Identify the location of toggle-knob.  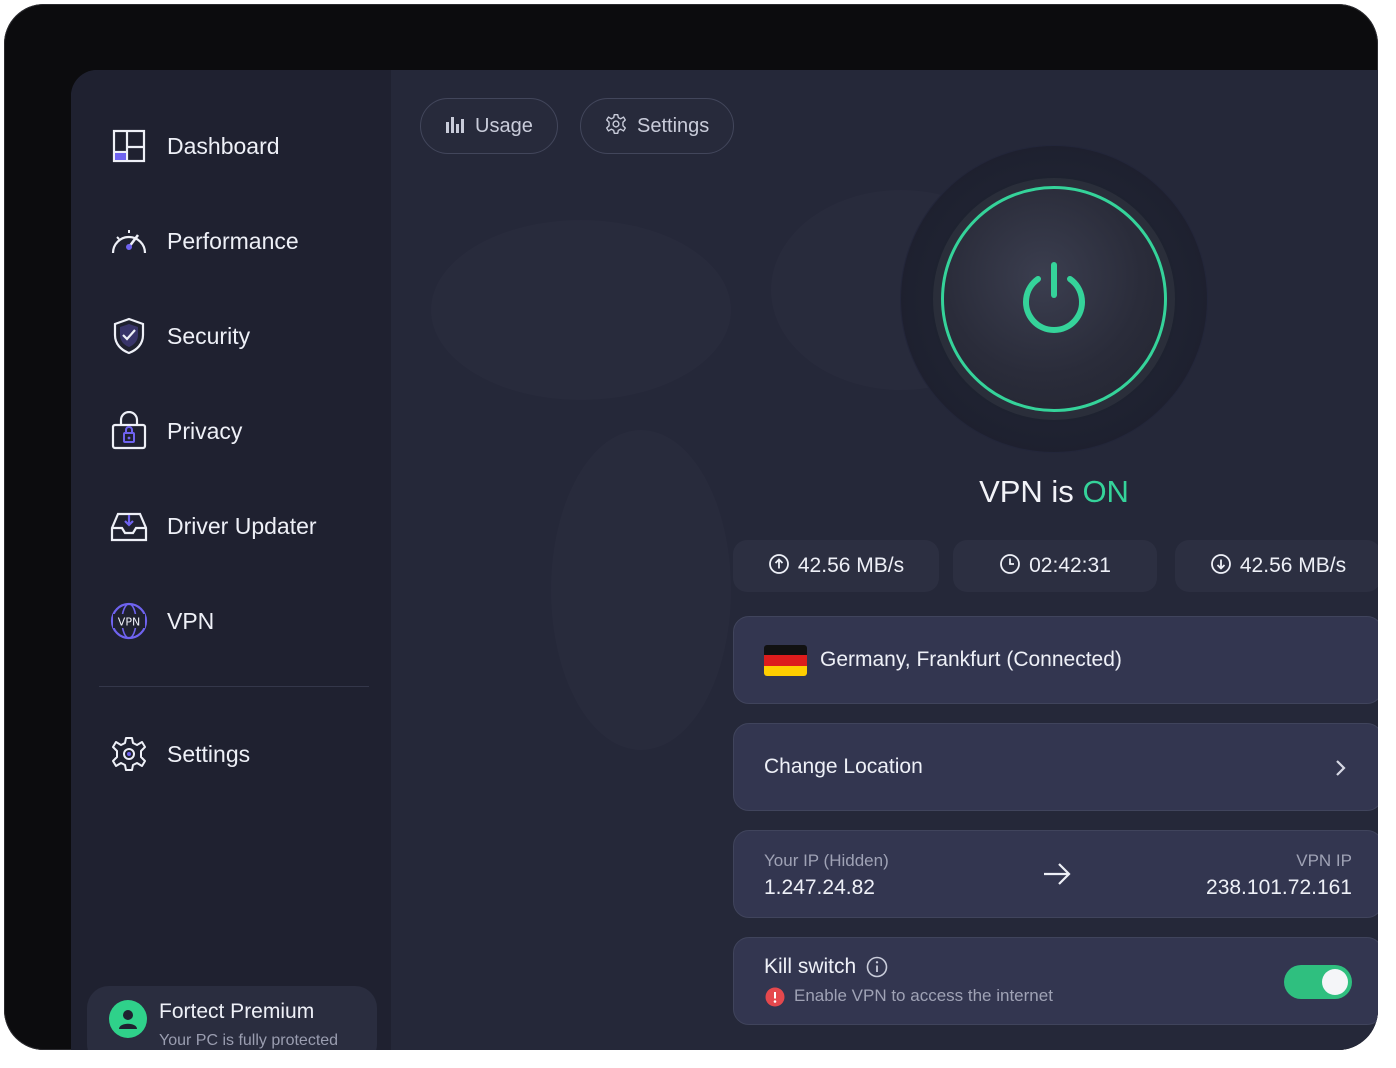
(1335, 982).